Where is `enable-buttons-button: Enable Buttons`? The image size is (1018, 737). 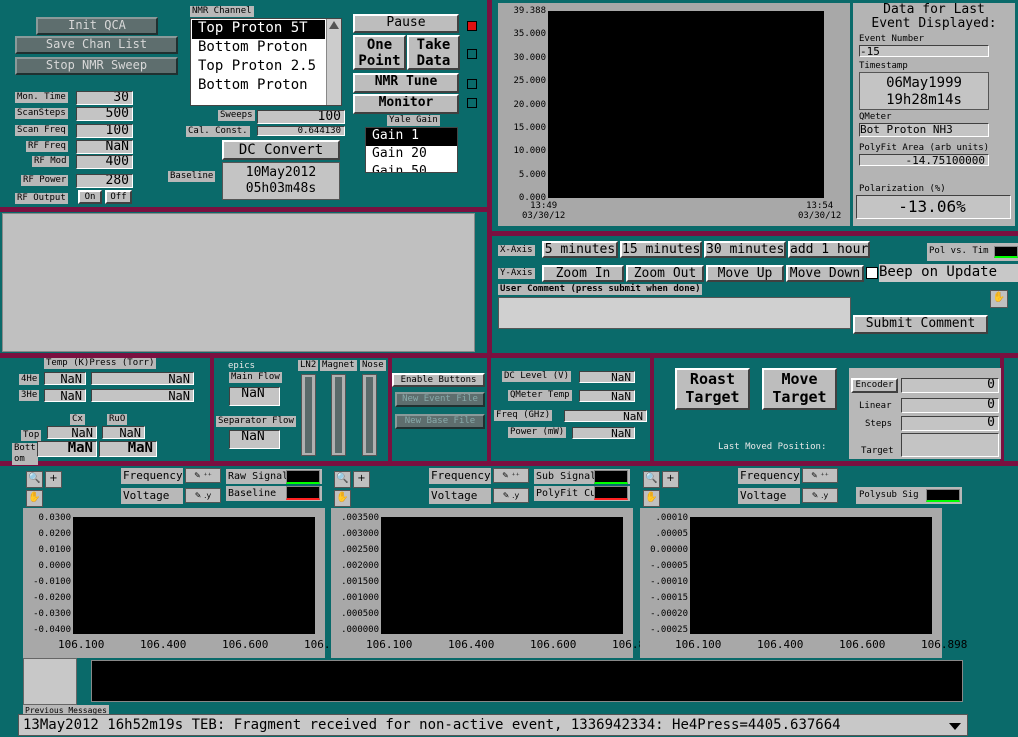
enable-buttons-button: Enable Buttons is located at coordinates (438, 380).